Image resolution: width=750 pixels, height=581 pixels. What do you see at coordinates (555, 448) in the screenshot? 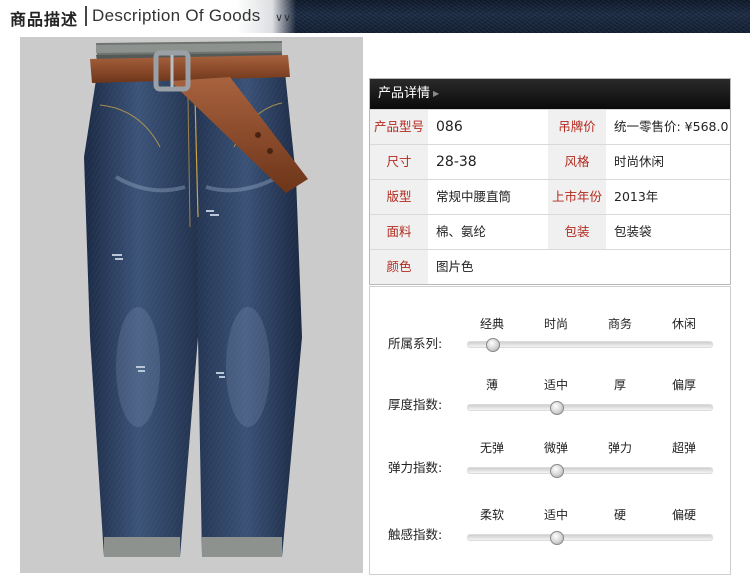
I see `option-label: 微弹` at bounding box center [555, 448].